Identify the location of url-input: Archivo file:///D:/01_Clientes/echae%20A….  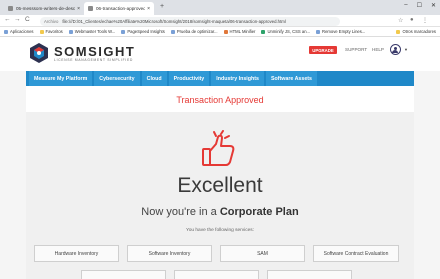
(190, 21).